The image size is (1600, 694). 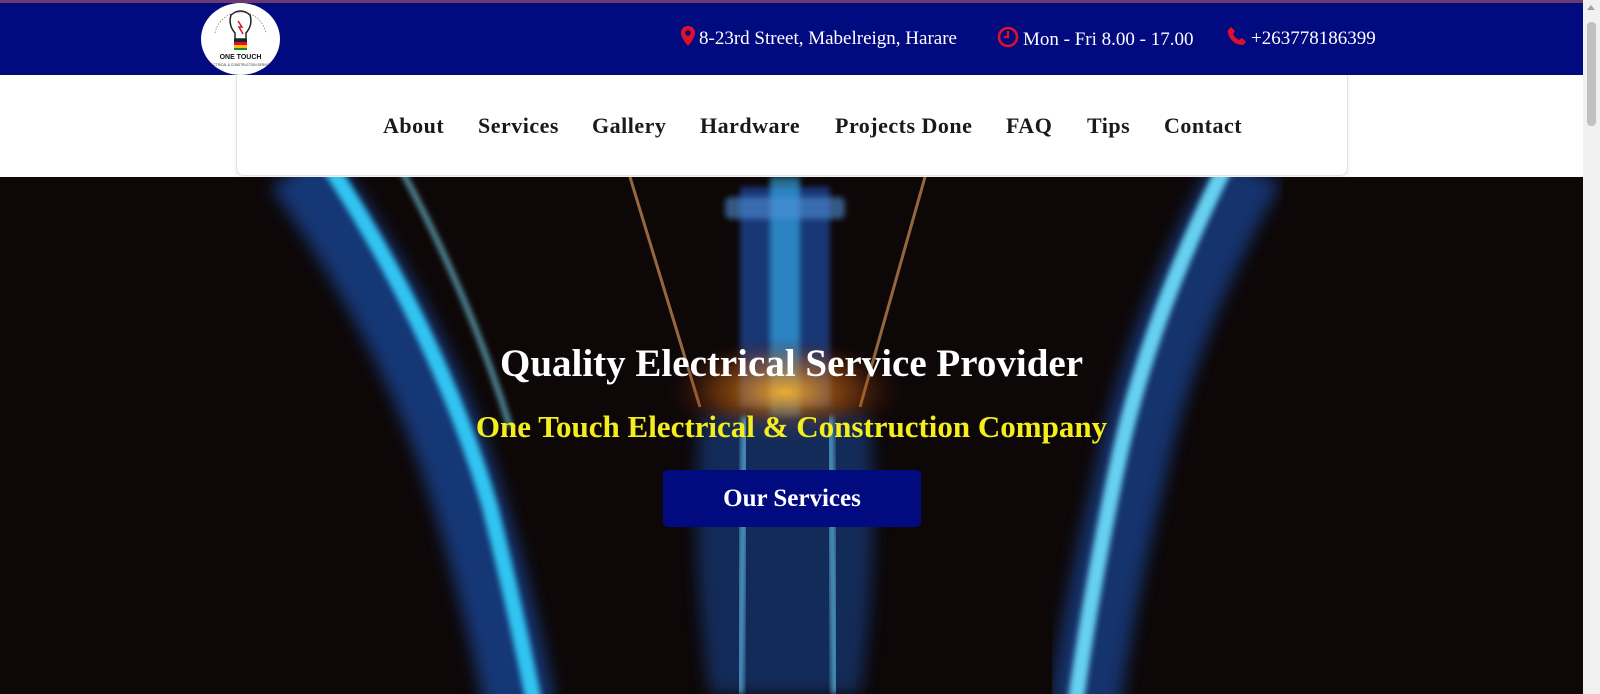 What do you see at coordinates (1591, 347) in the screenshot?
I see `vertical-scrollbar` at bounding box center [1591, 347].